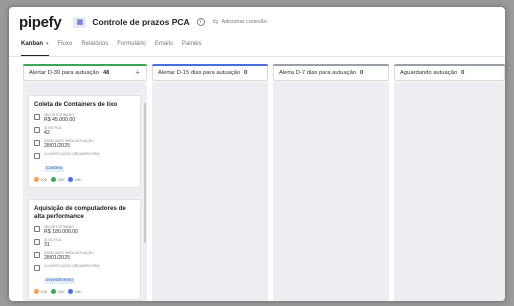  What do you see at coordinates (192, 47) in the screenshot?
I see `tab-paineis: Painéis` at bounding box center [192, 47].